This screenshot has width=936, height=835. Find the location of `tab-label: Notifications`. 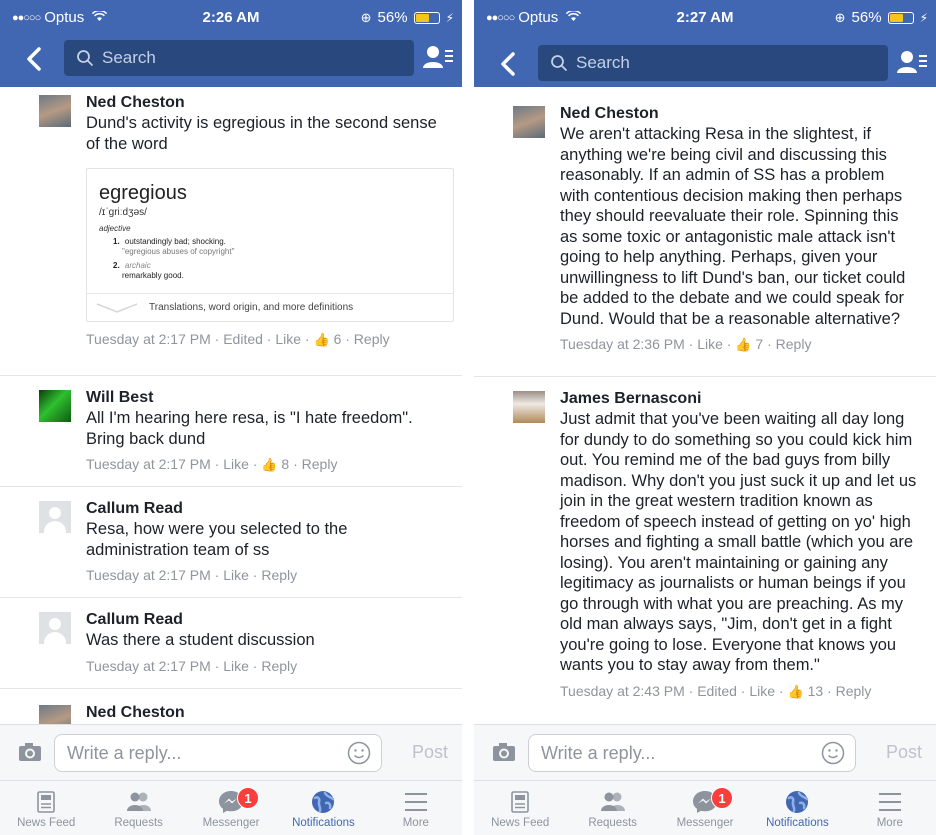

tab-label: Notifications is located at coordinates (797, 823).